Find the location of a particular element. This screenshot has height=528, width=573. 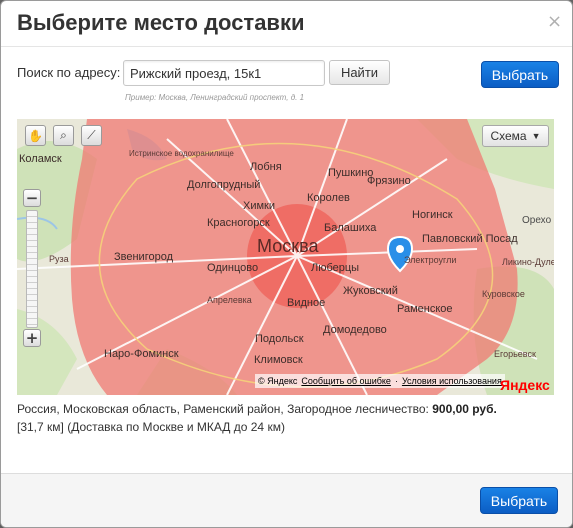

map-label-lobnya: Лобня is located at coordinates (266, 167).